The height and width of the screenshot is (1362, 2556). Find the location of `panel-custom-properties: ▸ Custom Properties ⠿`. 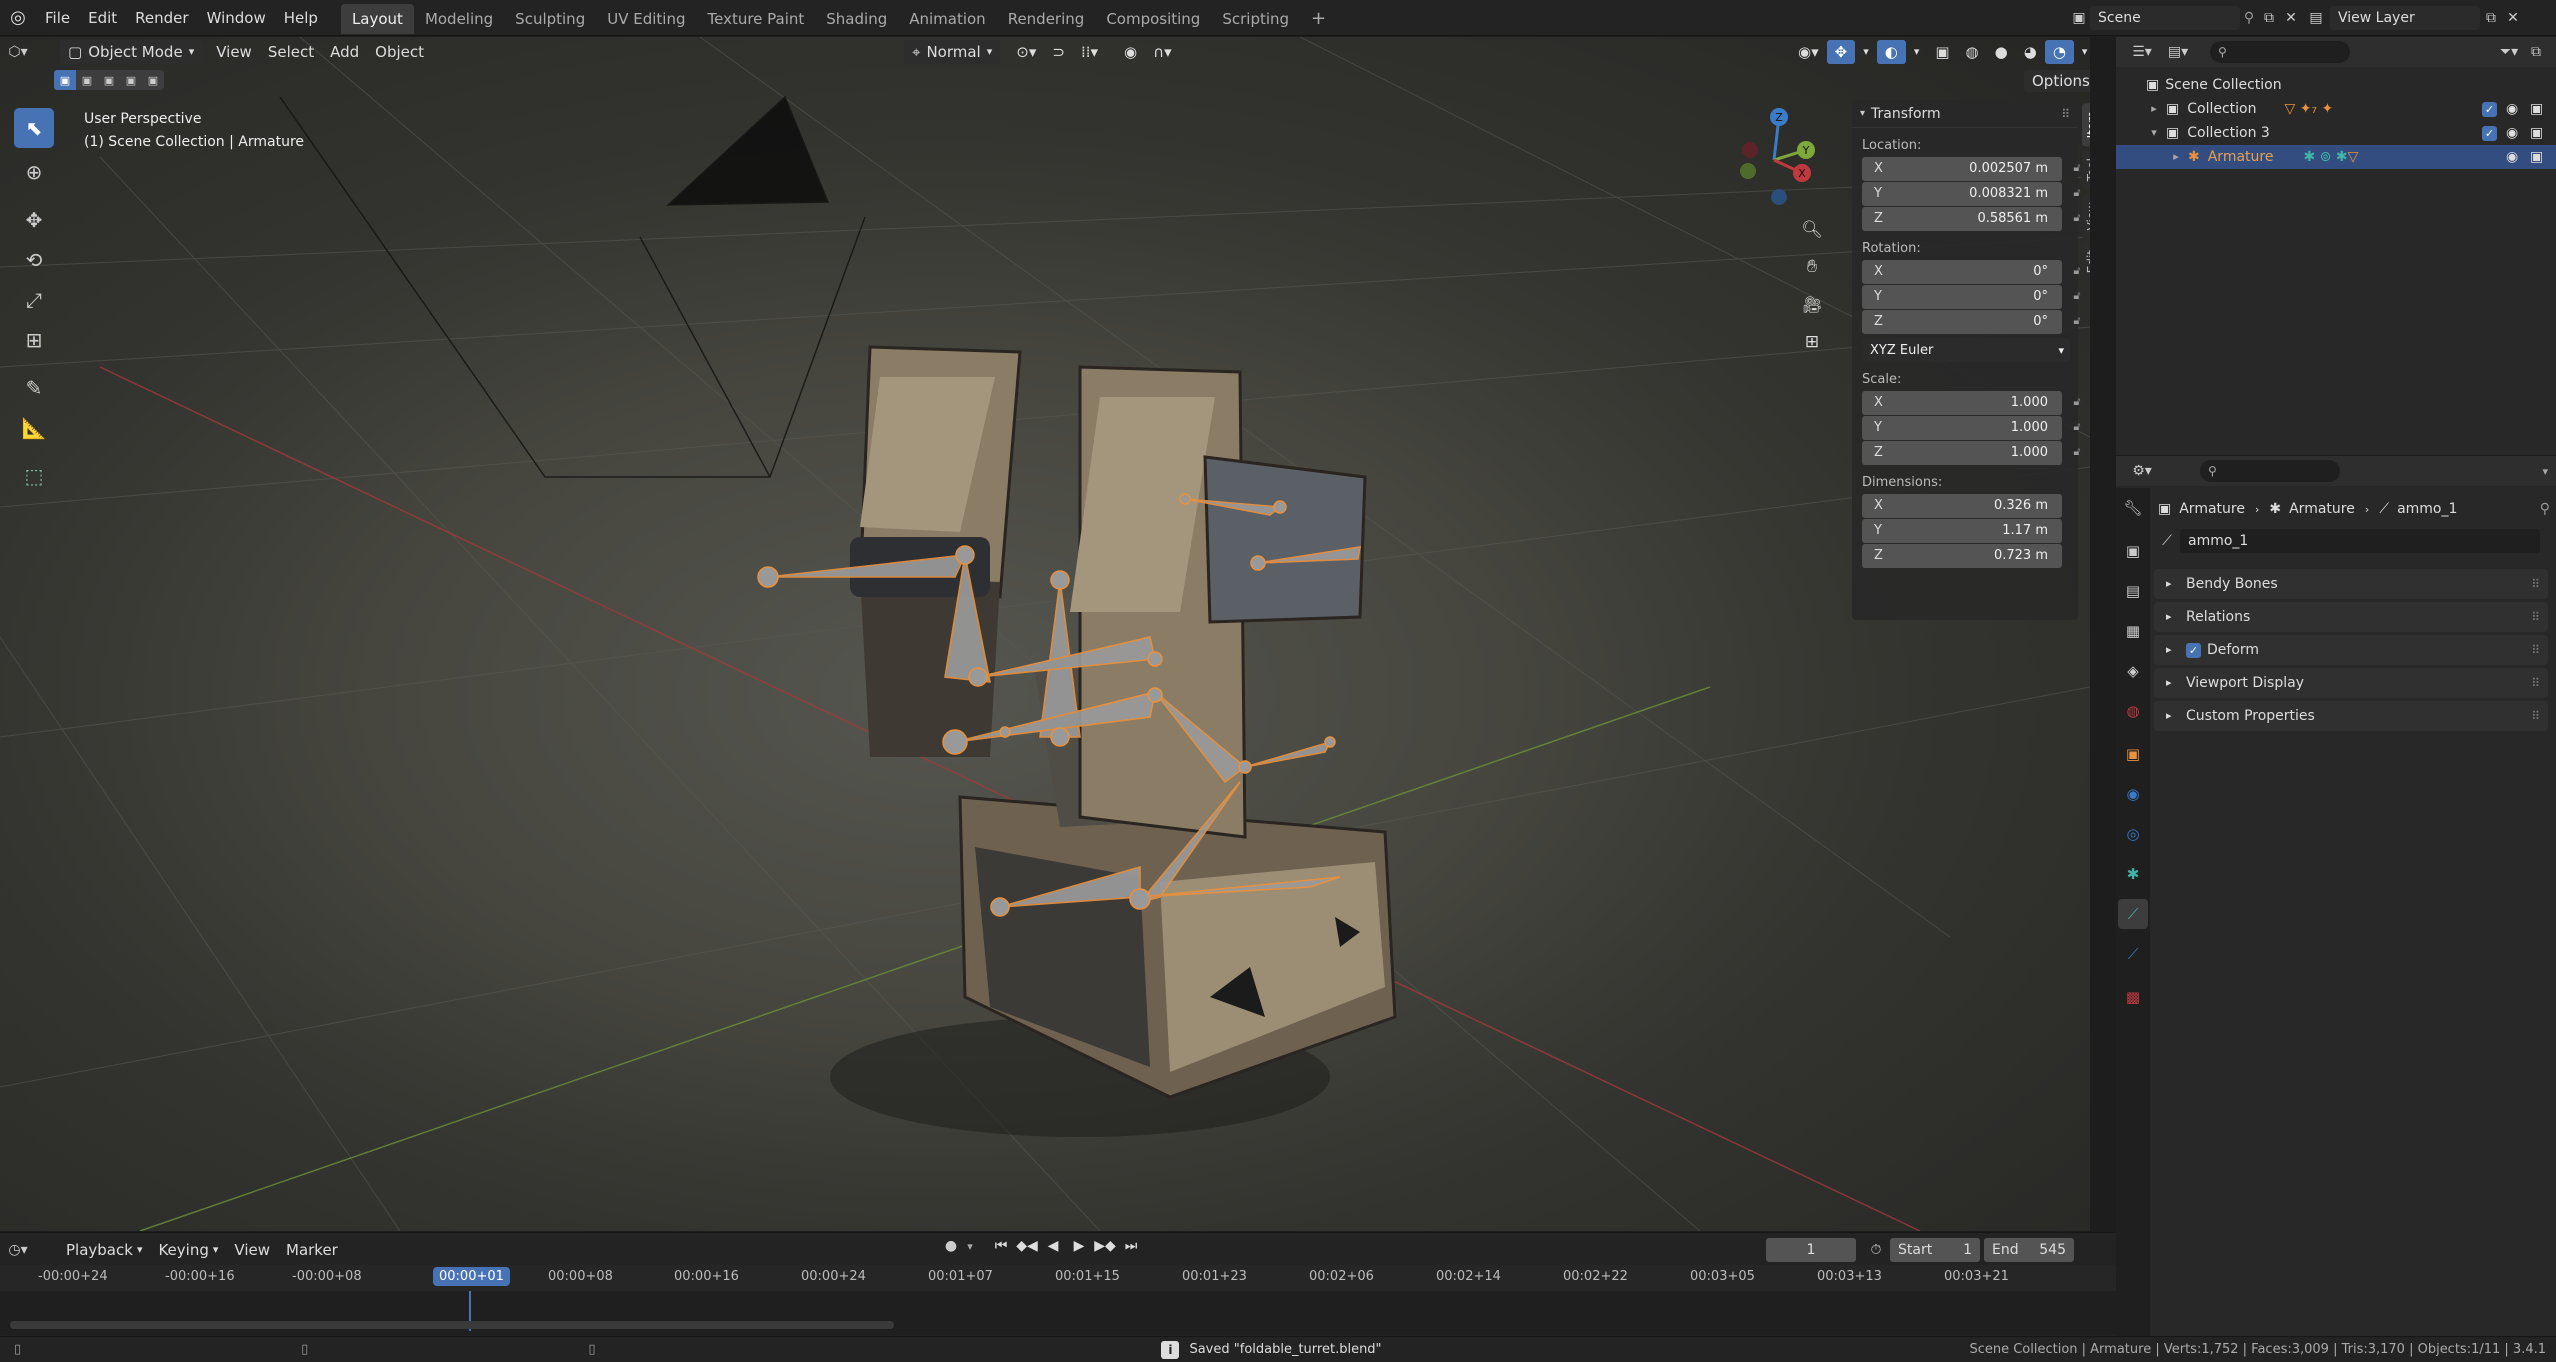

panel-custom-properties: ▸ Custom Properties ⠿ is located at coordinates (2351, 716).